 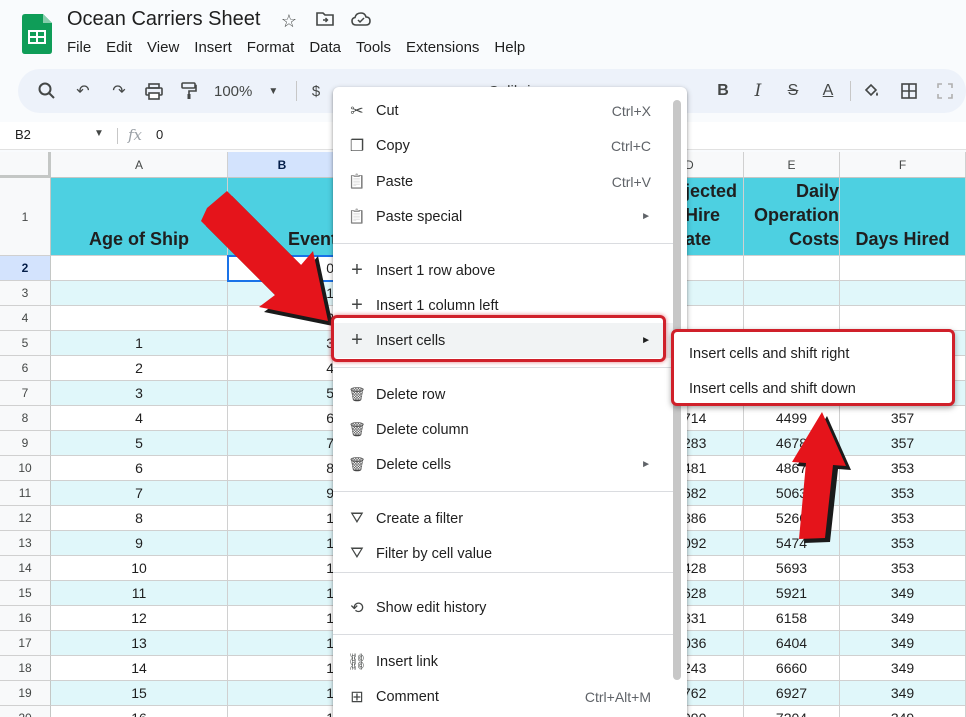 What do you see at coordinates (503, 270) in the screenshot?
I see `menu-item-insert-row-above: + Insert 1 row above` at bounding box center [503, 270].